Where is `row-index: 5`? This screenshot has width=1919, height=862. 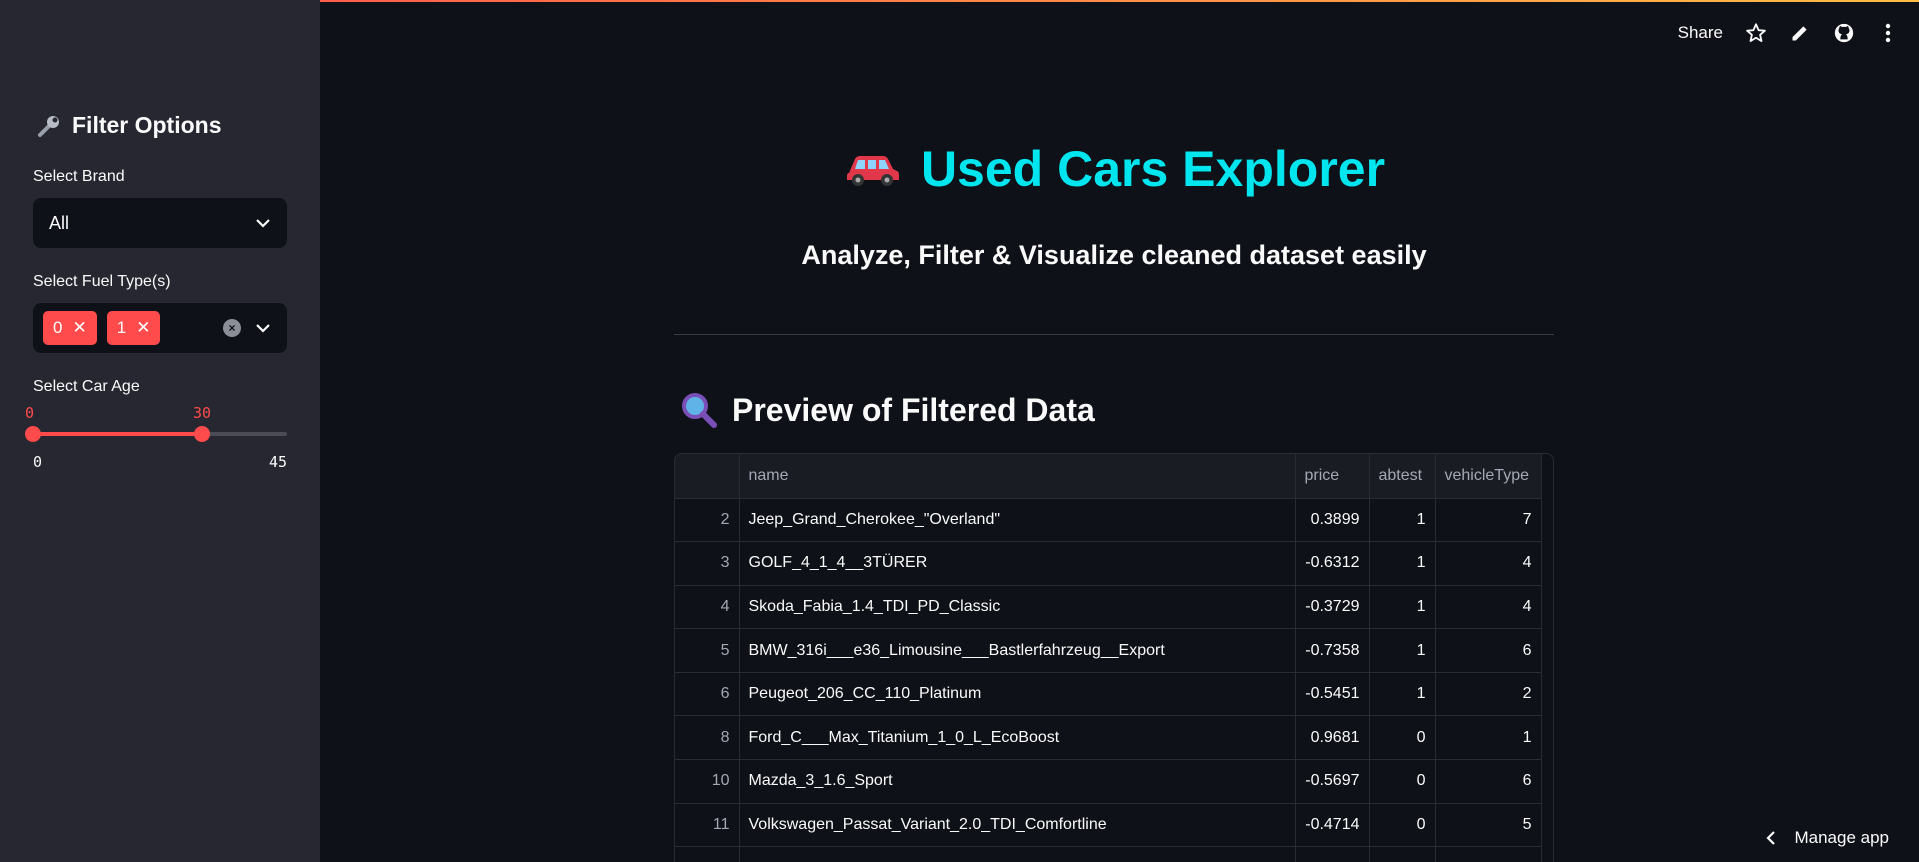
row-index: 5 is located at coordinates (707, 650).